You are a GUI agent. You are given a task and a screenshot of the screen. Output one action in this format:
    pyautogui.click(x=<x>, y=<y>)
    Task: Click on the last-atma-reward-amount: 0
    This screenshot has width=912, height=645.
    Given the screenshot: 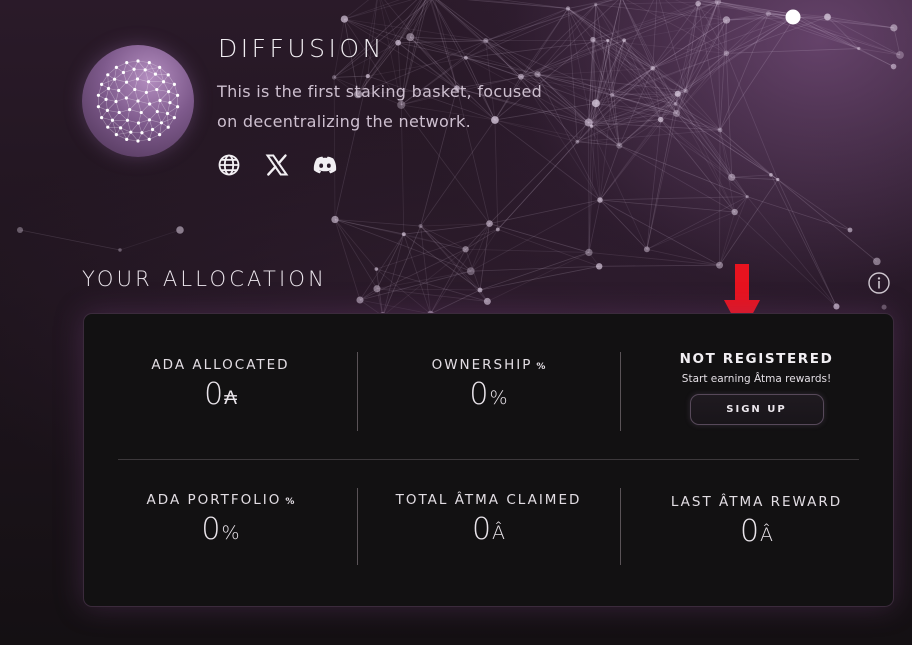 What is the action you would take?
    pyautogui.click(x=749, y=531)
    